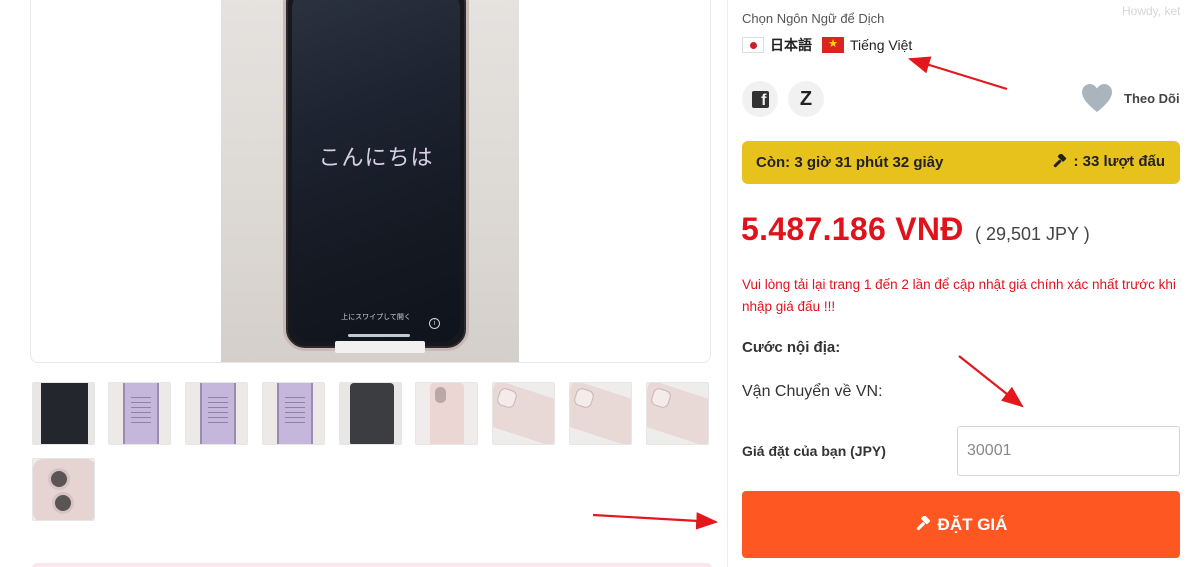  Describe the element at coordinates (850, 162) in the screenshot. I see `time-remaining: Còn: 3 giờ 31 phút 32 giây` at that location.